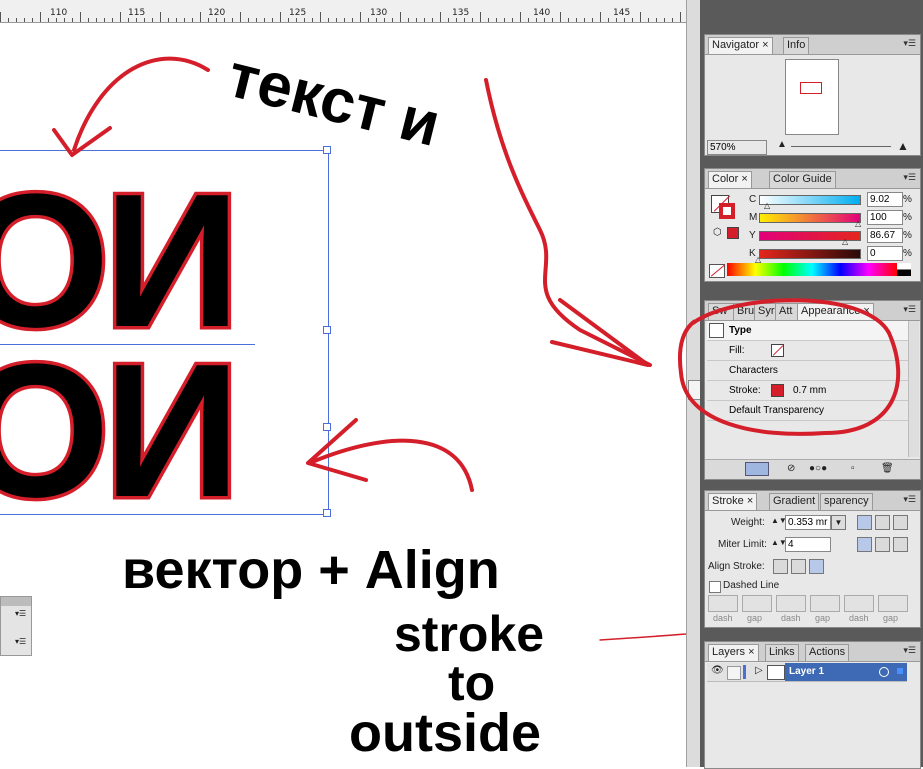  What do you see at coordinates (717, 271) in the screenshot?
I see `none-swatch` at bounding box center [717, 271].